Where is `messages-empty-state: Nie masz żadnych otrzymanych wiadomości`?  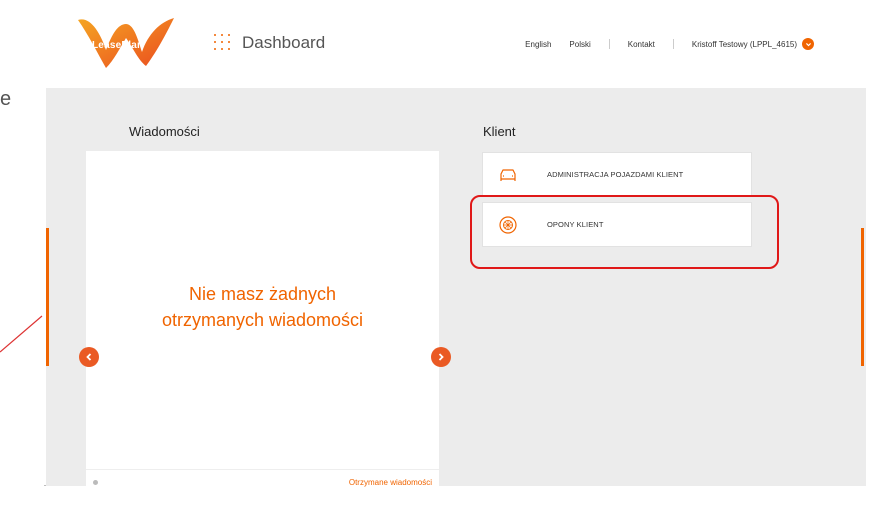
messages-empty-state: Nie masz żadnych otrzymanych wiadomości is located at coordinates (262, 307).